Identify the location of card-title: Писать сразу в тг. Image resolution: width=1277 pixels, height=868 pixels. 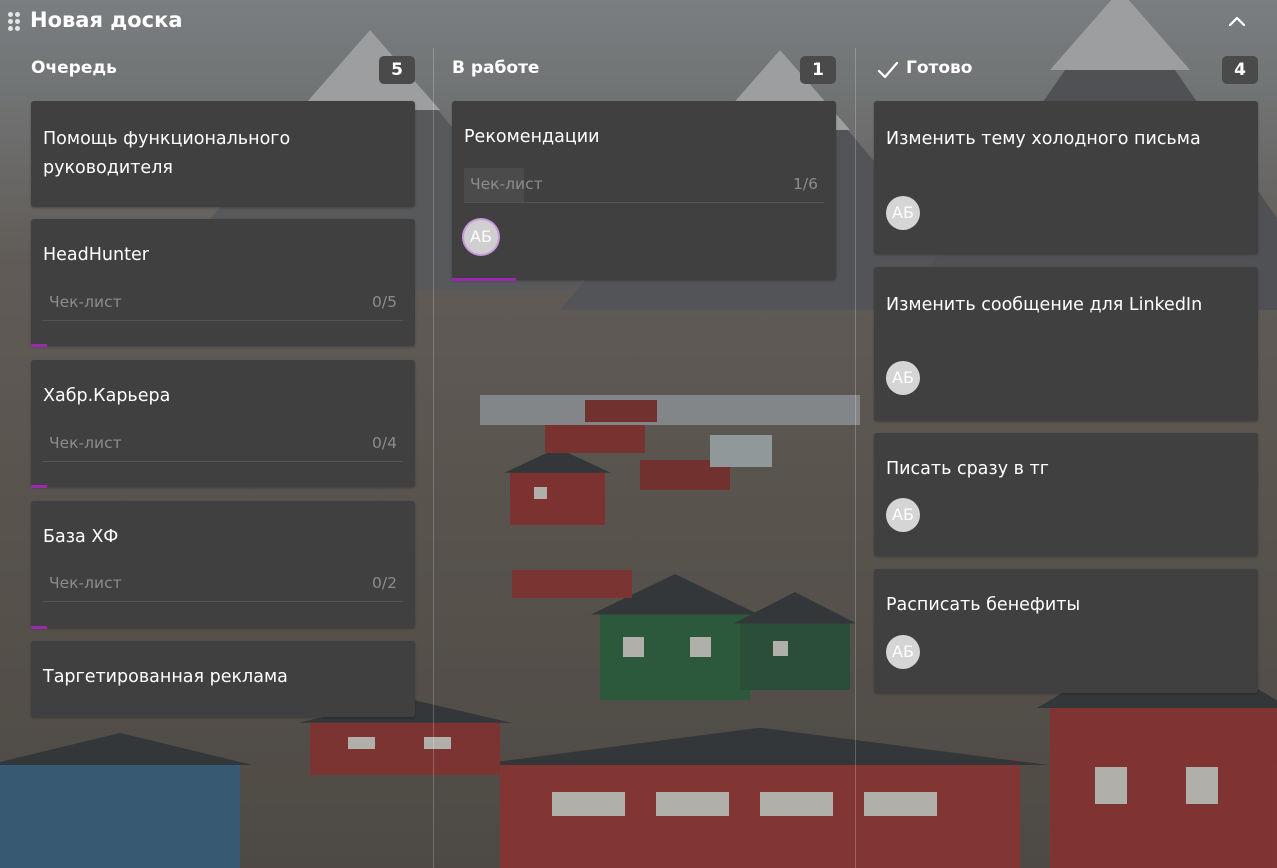
(967, 469).